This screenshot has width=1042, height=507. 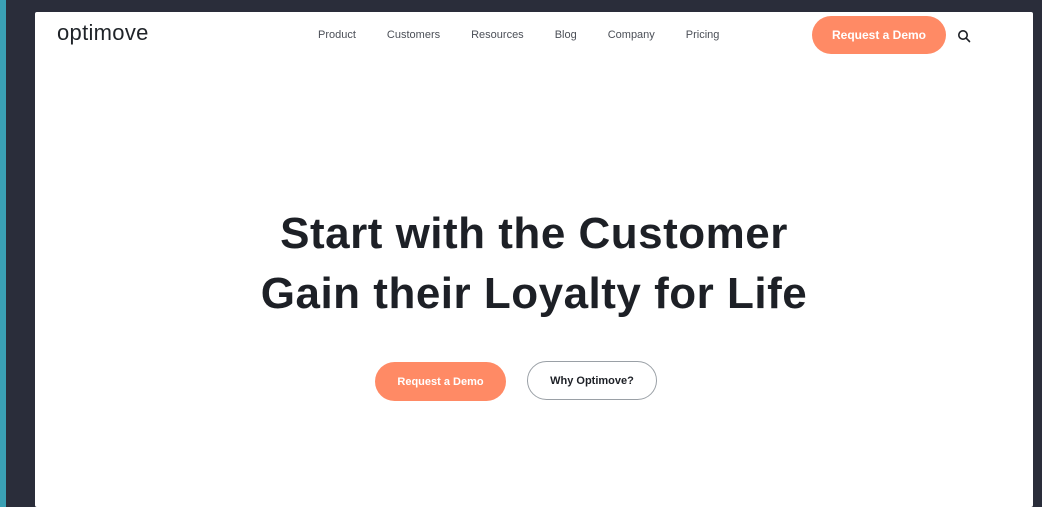 I want to click on search-icon, so click(x=964, y=36).